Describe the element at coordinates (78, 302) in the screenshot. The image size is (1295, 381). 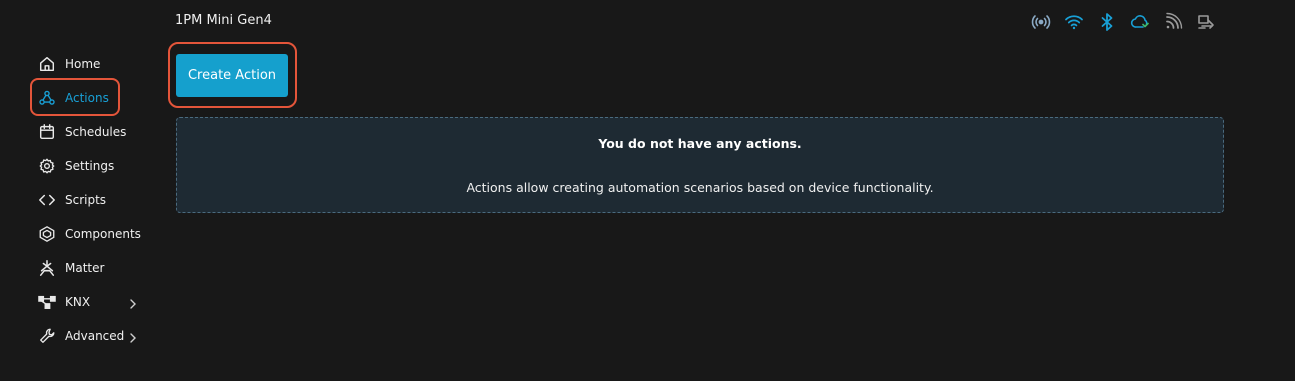
I see `sidebar-item-label: KNX` at that location.